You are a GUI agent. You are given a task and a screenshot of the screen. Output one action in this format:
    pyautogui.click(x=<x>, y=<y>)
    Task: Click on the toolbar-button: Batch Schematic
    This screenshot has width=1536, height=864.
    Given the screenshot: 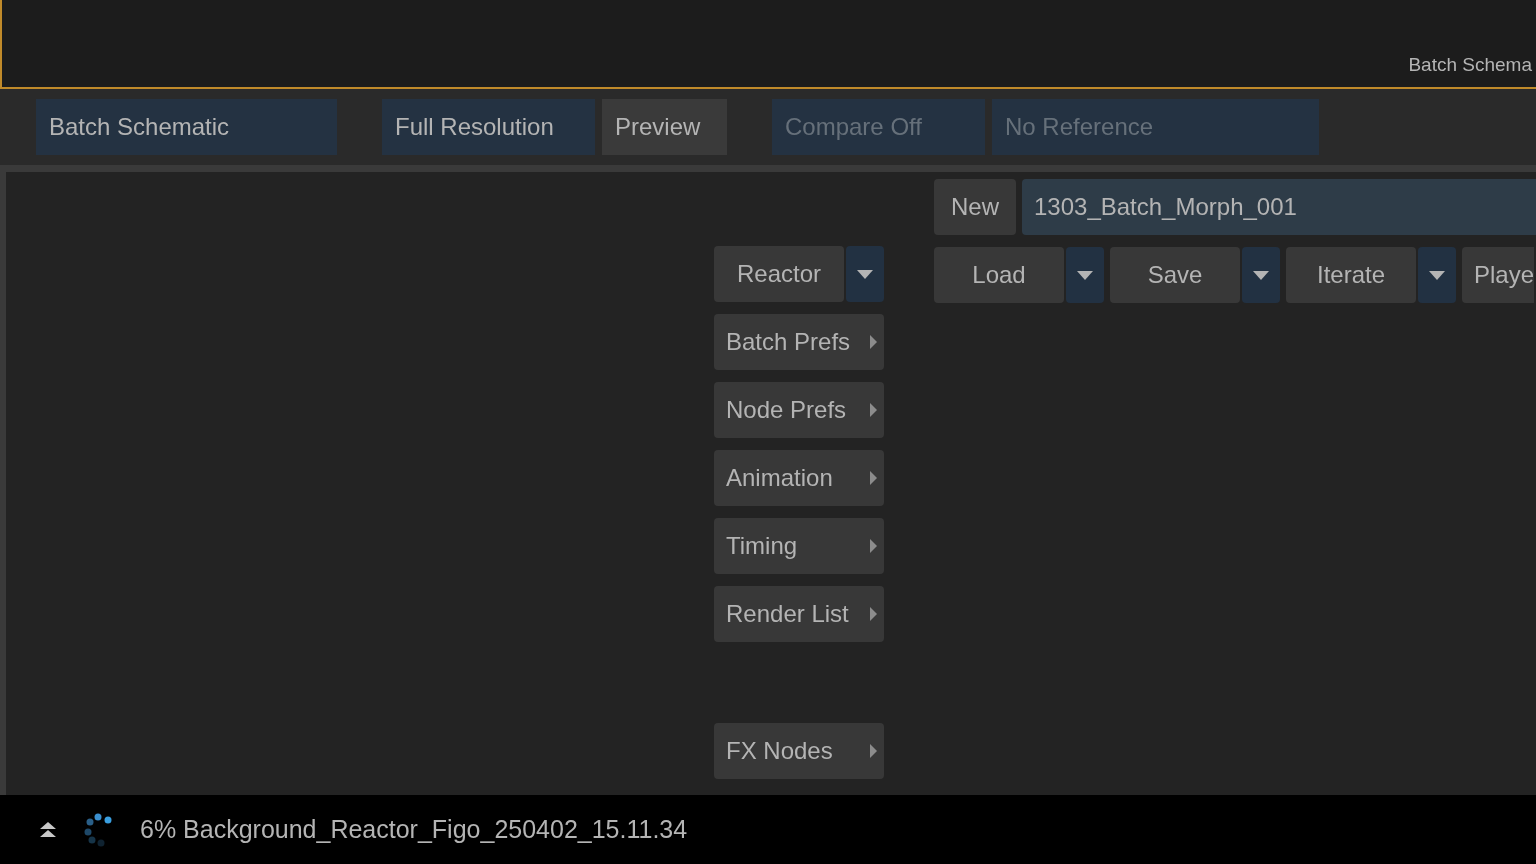 What is the action you would take?
    pyautogui.click(x=186, y=127)
    